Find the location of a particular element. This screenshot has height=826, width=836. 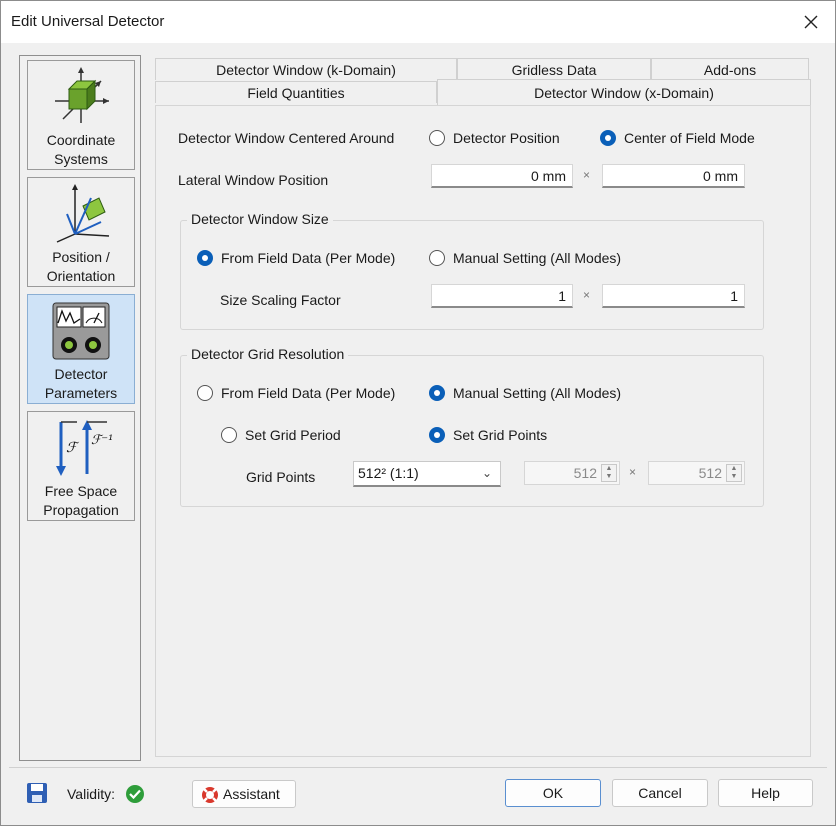

grid-points-y-stepper: 512 ▲ ▼ is located at coordinates (696, 473).